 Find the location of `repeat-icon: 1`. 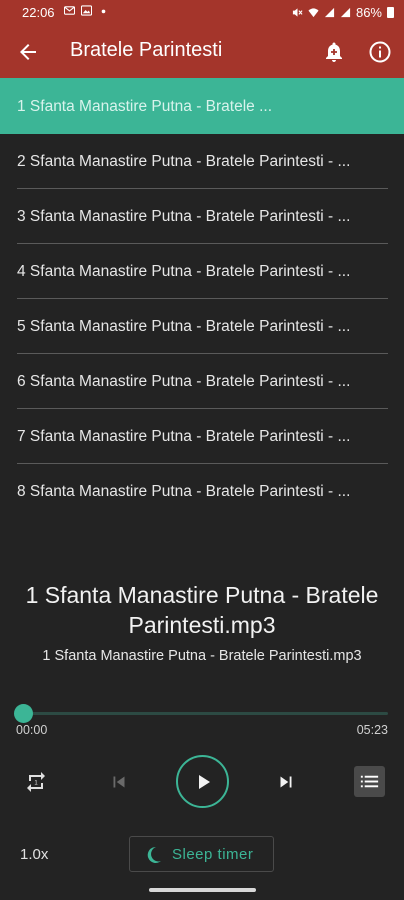

repeat-icon: 1 is located at coordinates (36, 782).